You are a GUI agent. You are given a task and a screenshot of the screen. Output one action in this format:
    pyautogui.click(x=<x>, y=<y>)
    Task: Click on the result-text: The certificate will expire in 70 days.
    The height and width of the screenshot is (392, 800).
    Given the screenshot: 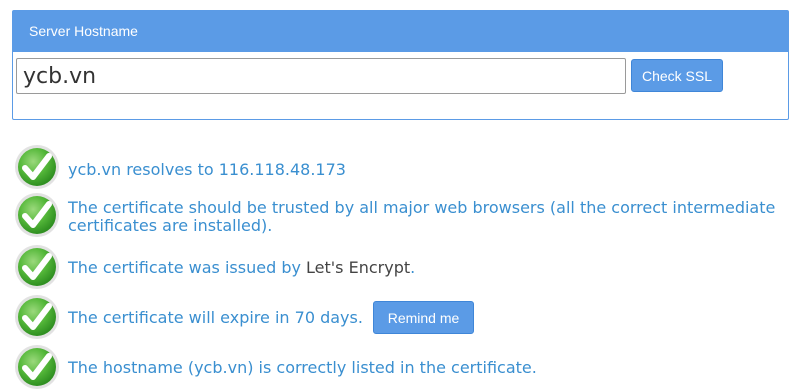 What is the action you would take?
    pyautogui.click(x=215, y=317)
    